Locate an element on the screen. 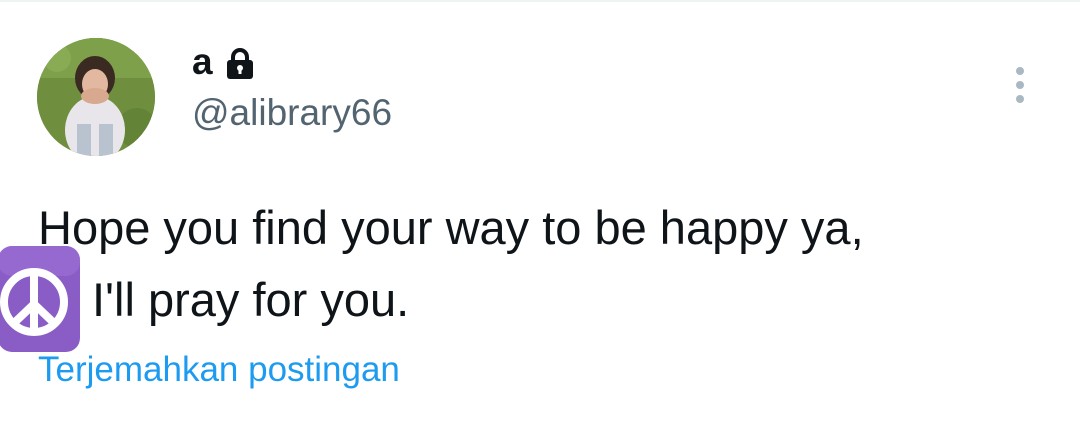  lock-icon is located at coordinates (240, 64).